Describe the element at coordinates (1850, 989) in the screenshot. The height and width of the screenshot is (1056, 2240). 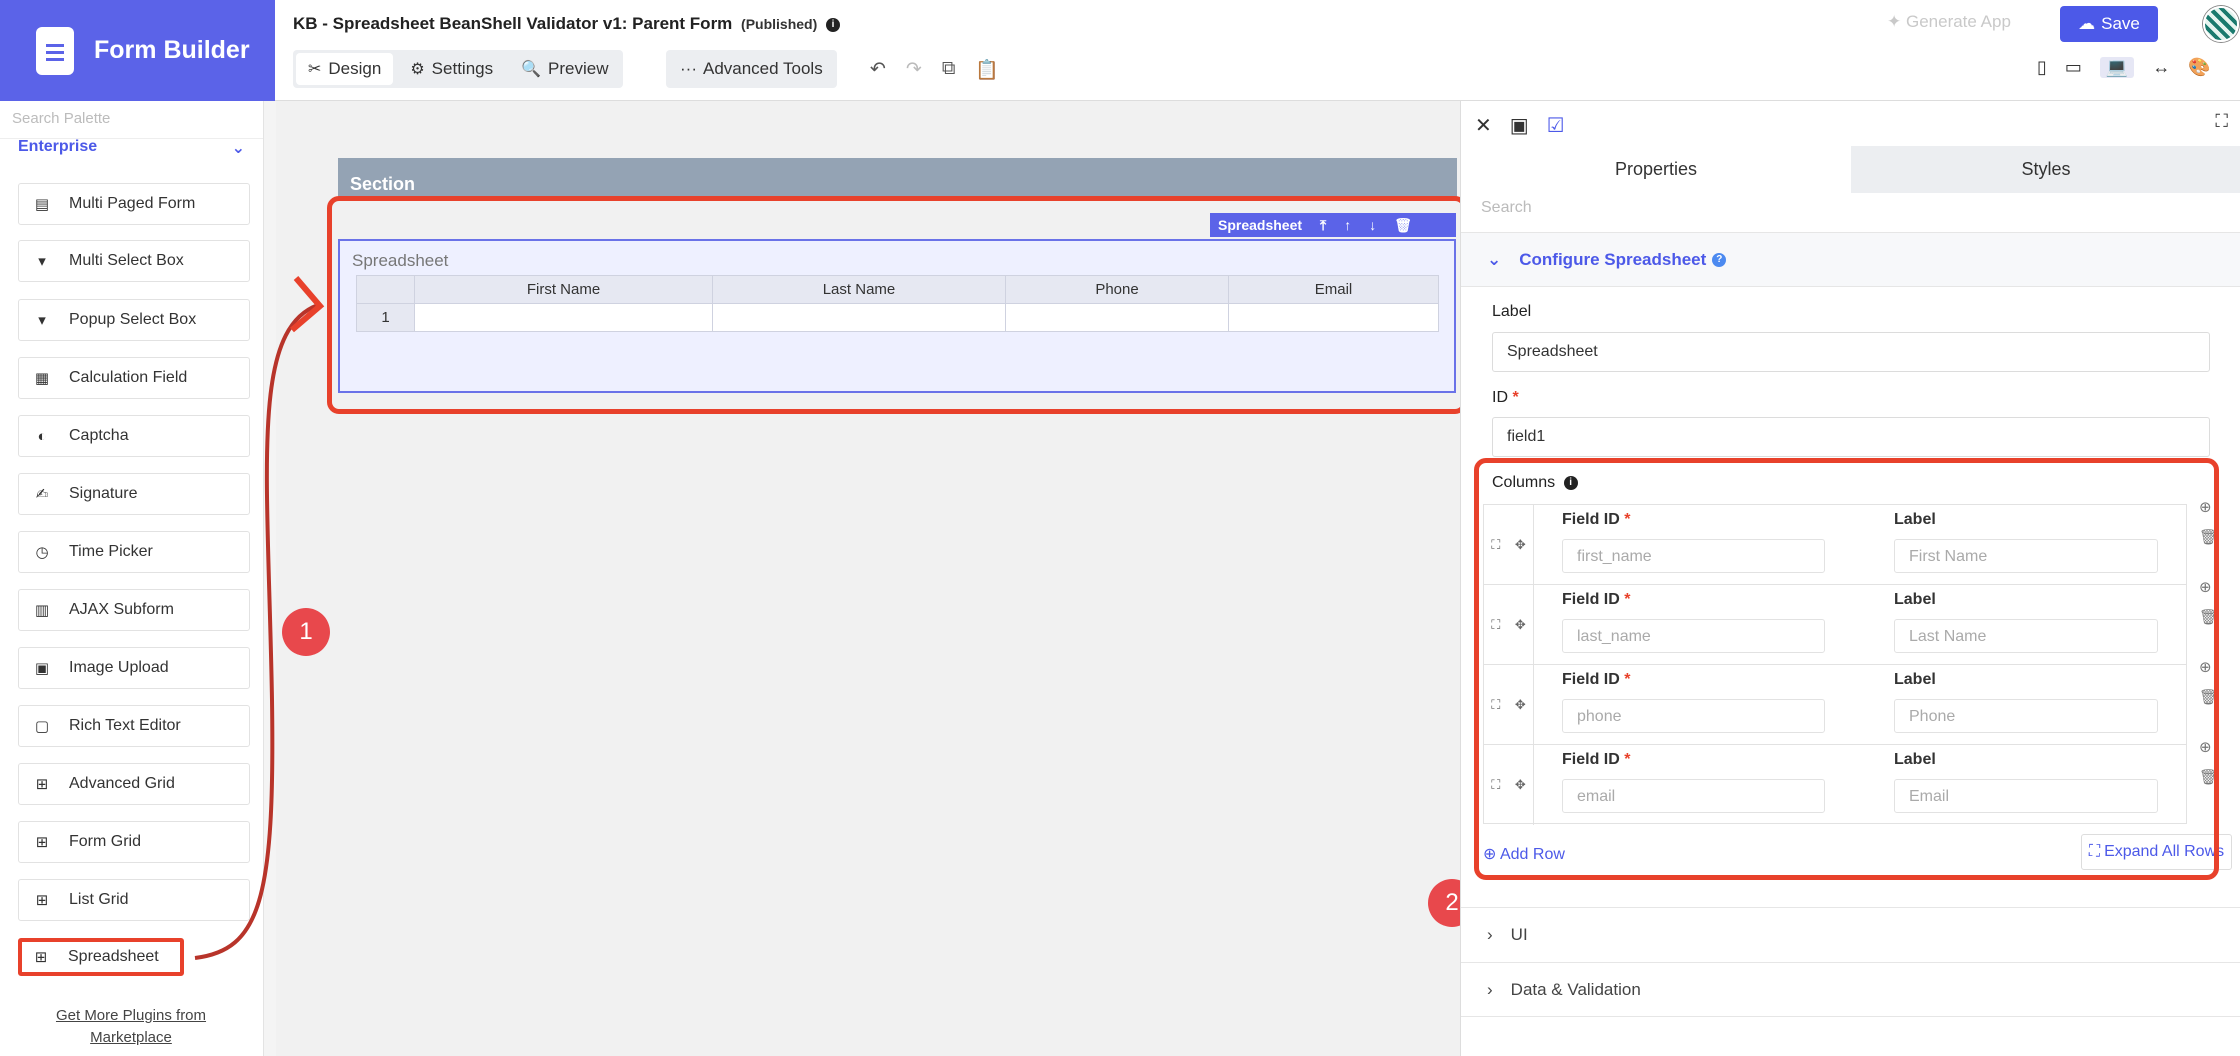
I see `data-validation-section: › Data & Validation` at that location.